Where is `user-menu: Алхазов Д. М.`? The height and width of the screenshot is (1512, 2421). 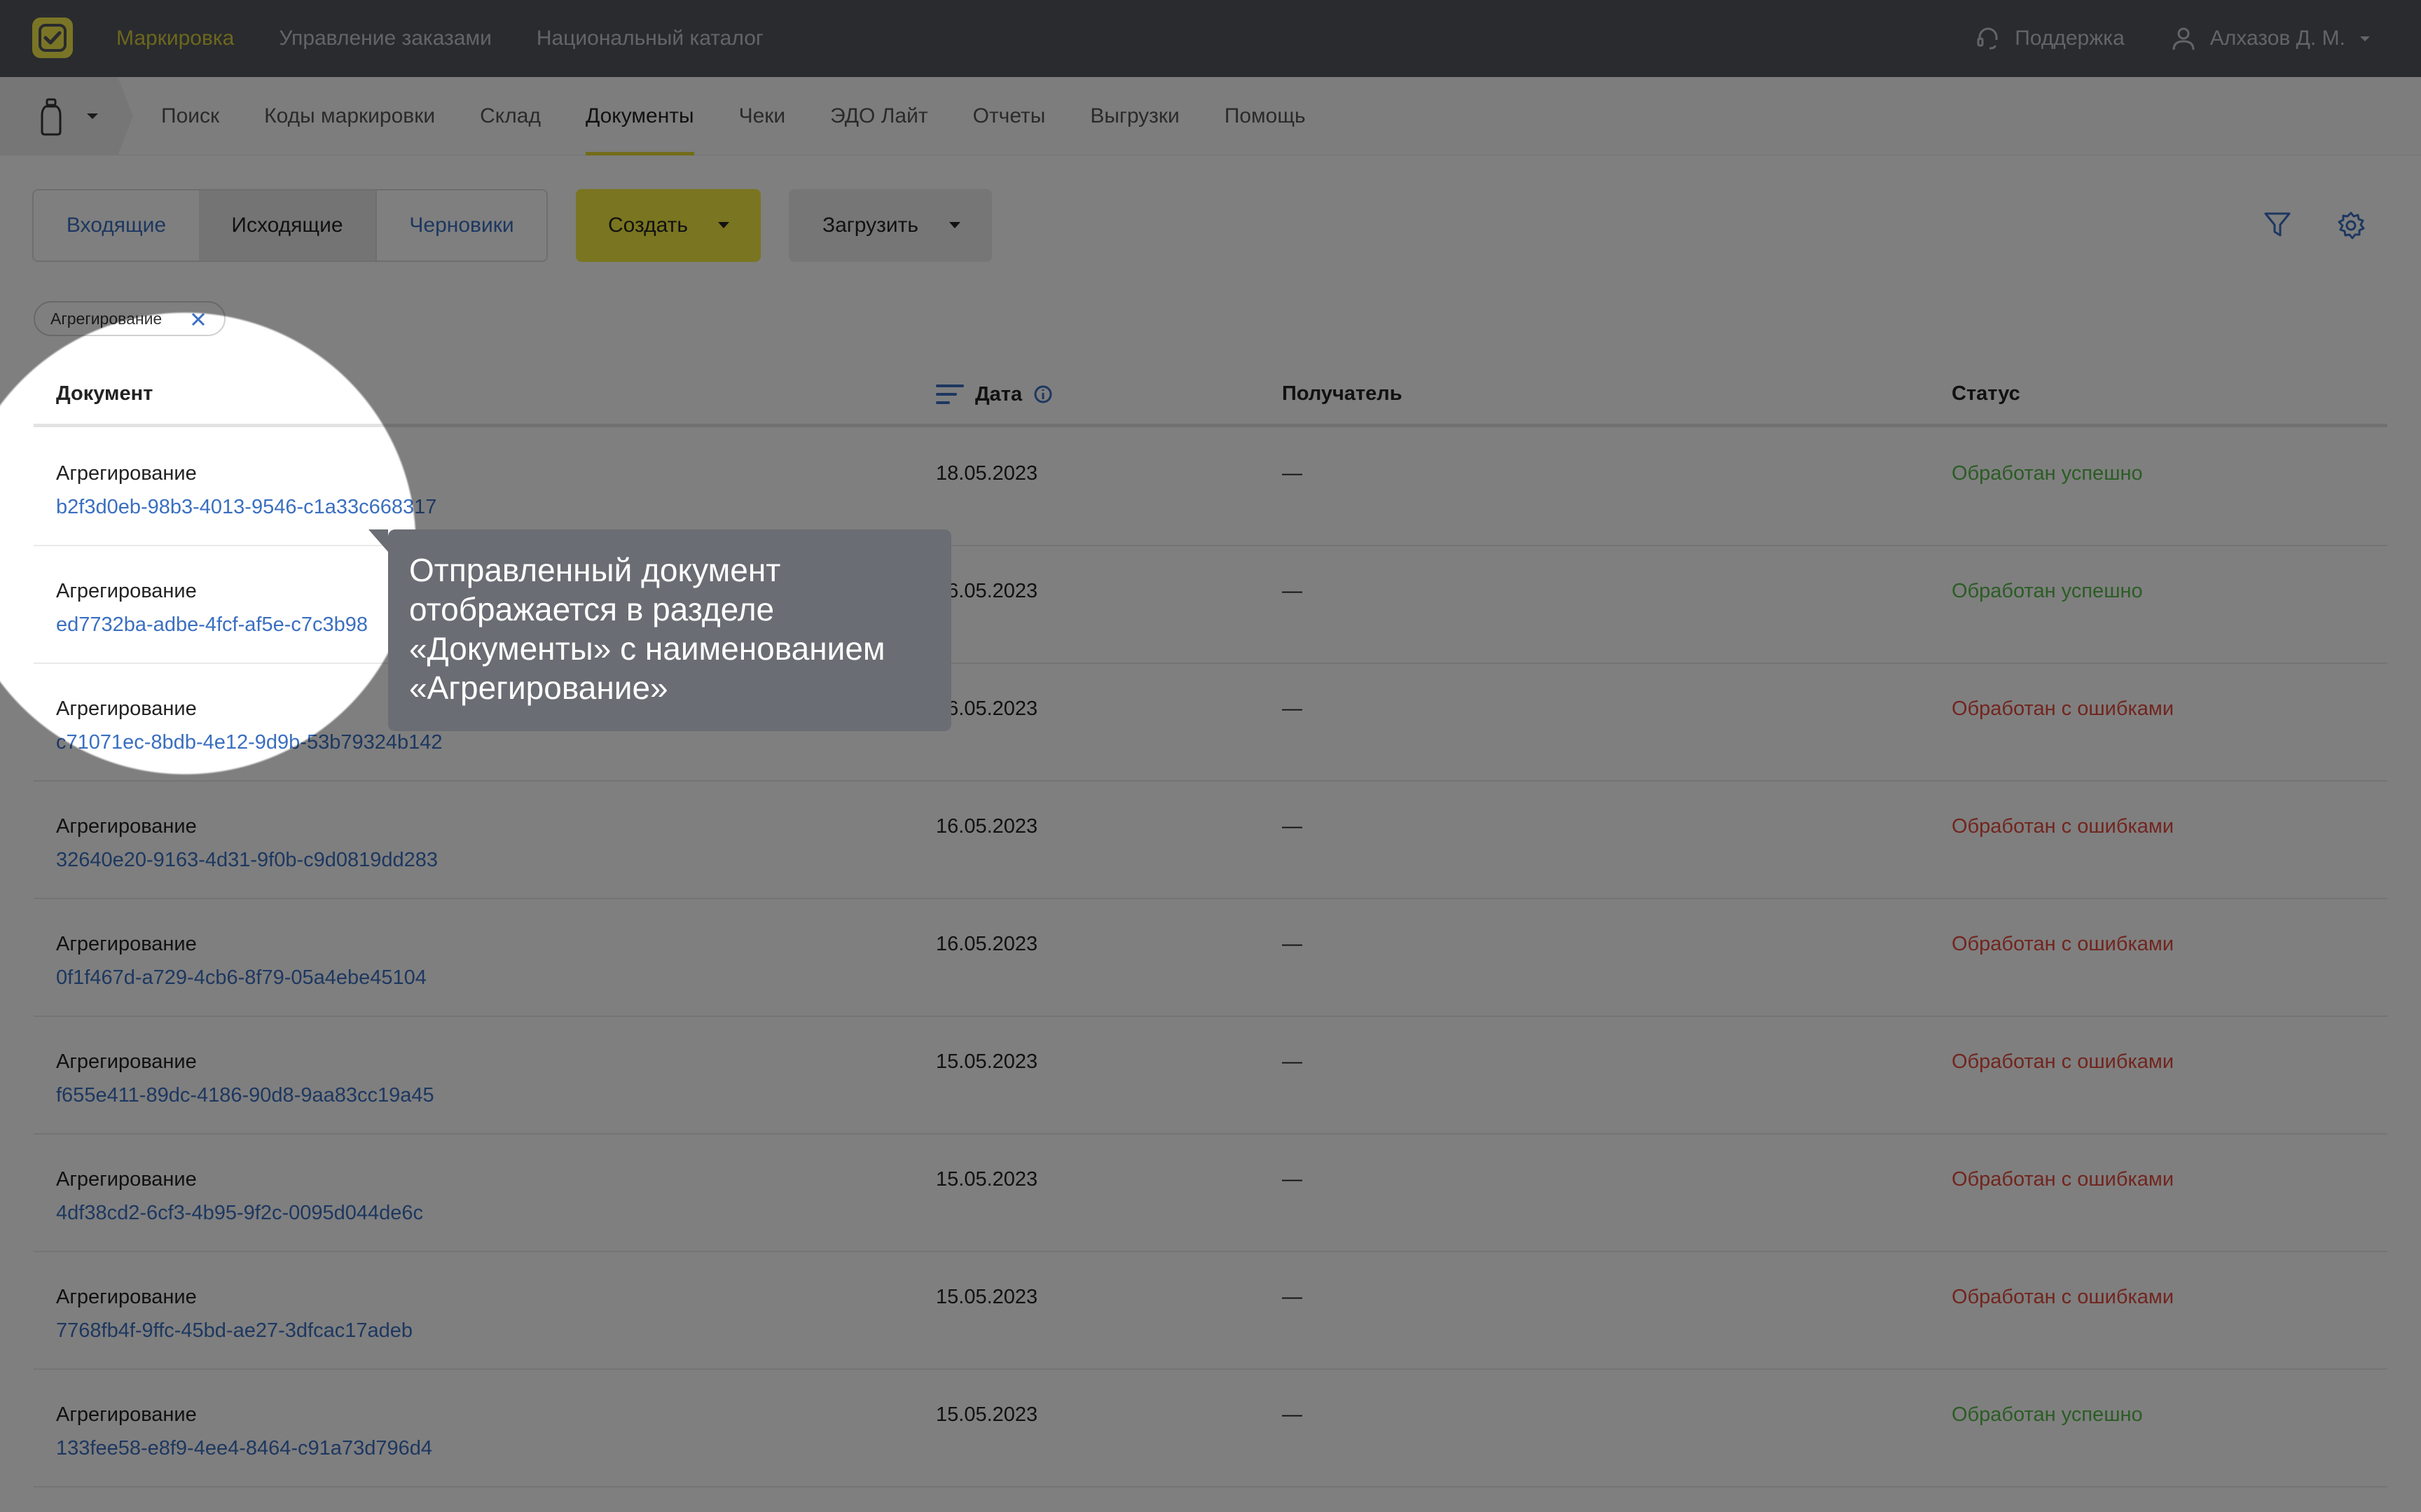
user-menu: Алхазов Д. М. is located at coordinates (2271, 39).